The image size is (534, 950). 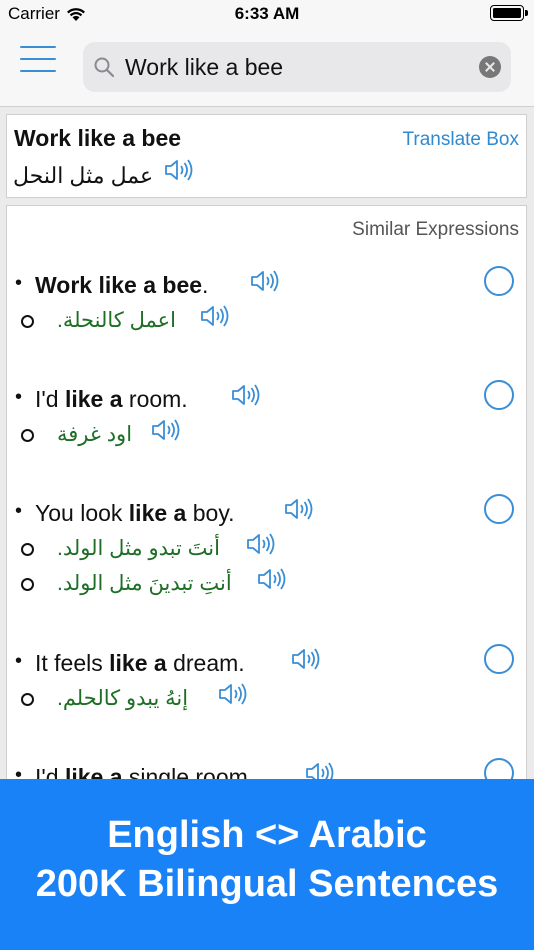 I want to click on status-time: 6:33 AM, so click(x=267, y=13).